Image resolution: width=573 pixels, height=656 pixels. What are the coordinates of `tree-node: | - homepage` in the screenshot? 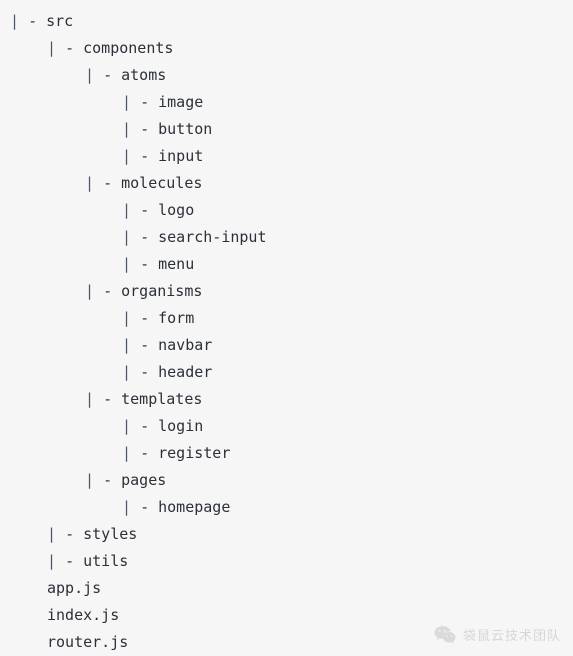 It's located at (286, 507).